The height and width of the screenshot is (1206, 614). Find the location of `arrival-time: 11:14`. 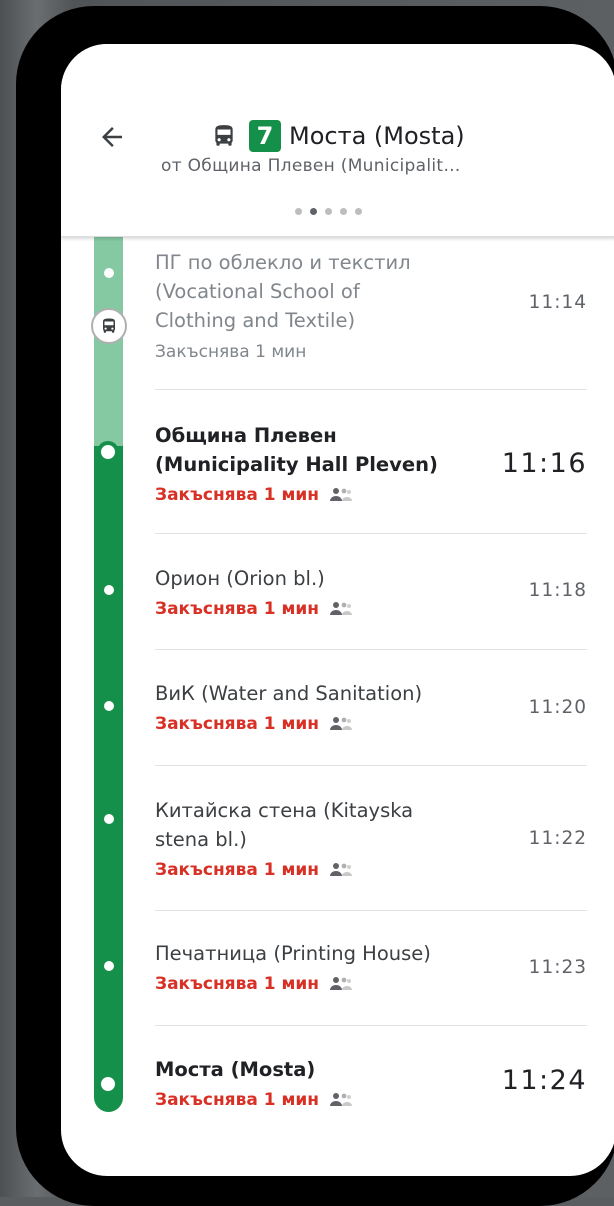

arrival-time: 11:14 is located at coordinates (557, 302).